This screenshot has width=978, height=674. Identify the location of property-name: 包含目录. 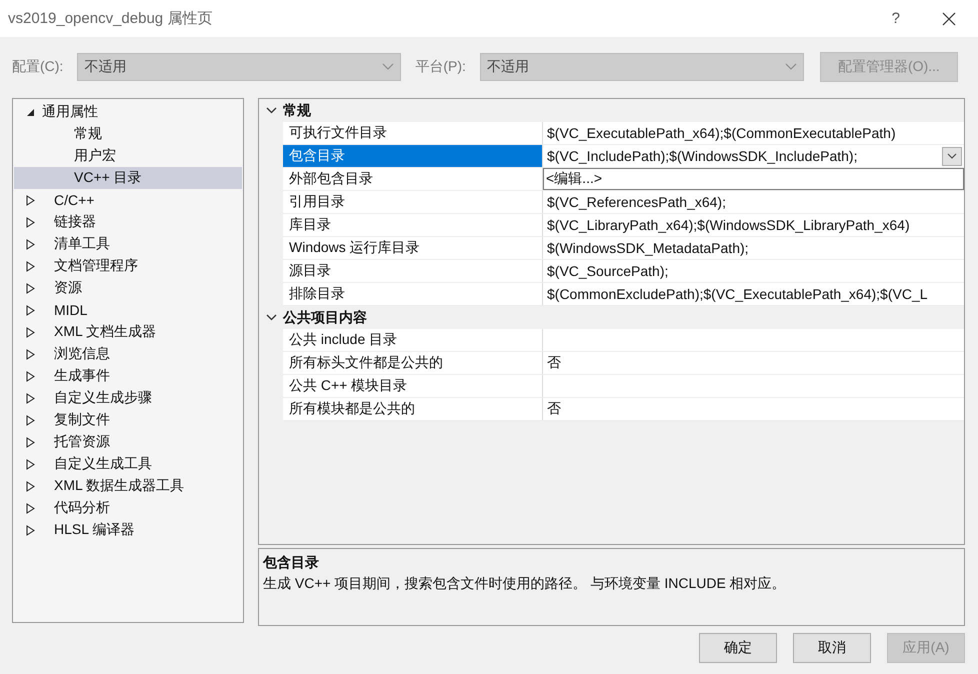
(413, 156).